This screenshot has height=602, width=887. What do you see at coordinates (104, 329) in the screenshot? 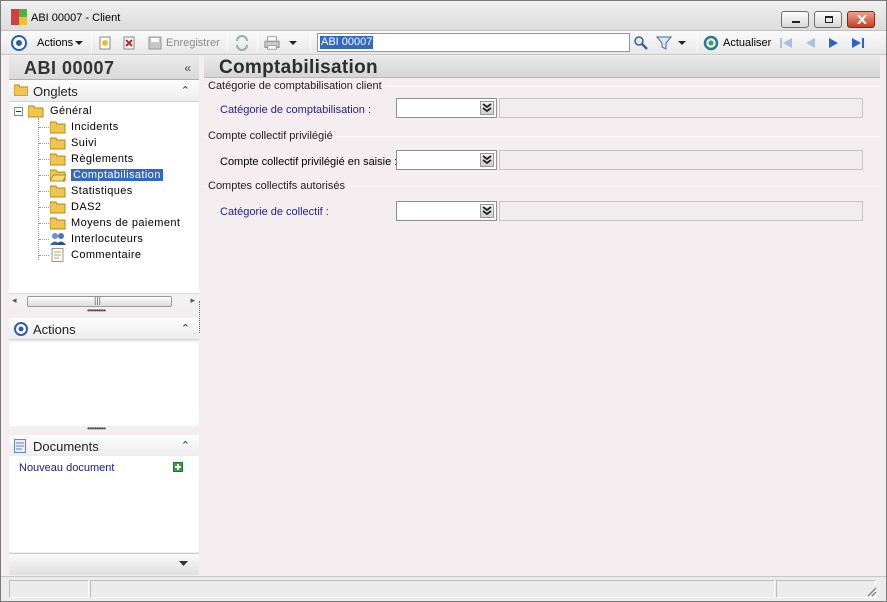
I see `actions-section-header: Actions ⌃` at bounding box center [104, 329].